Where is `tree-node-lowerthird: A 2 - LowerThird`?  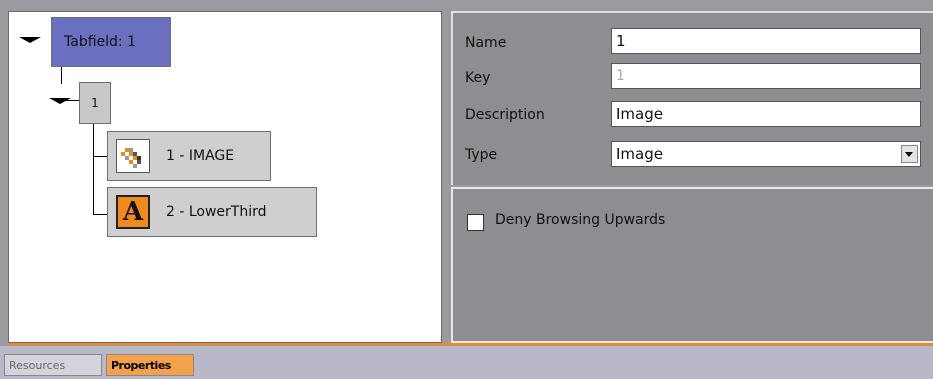
tree-node-lowerthird: A 2 - LowerThird is located at coordinates (212, 212).